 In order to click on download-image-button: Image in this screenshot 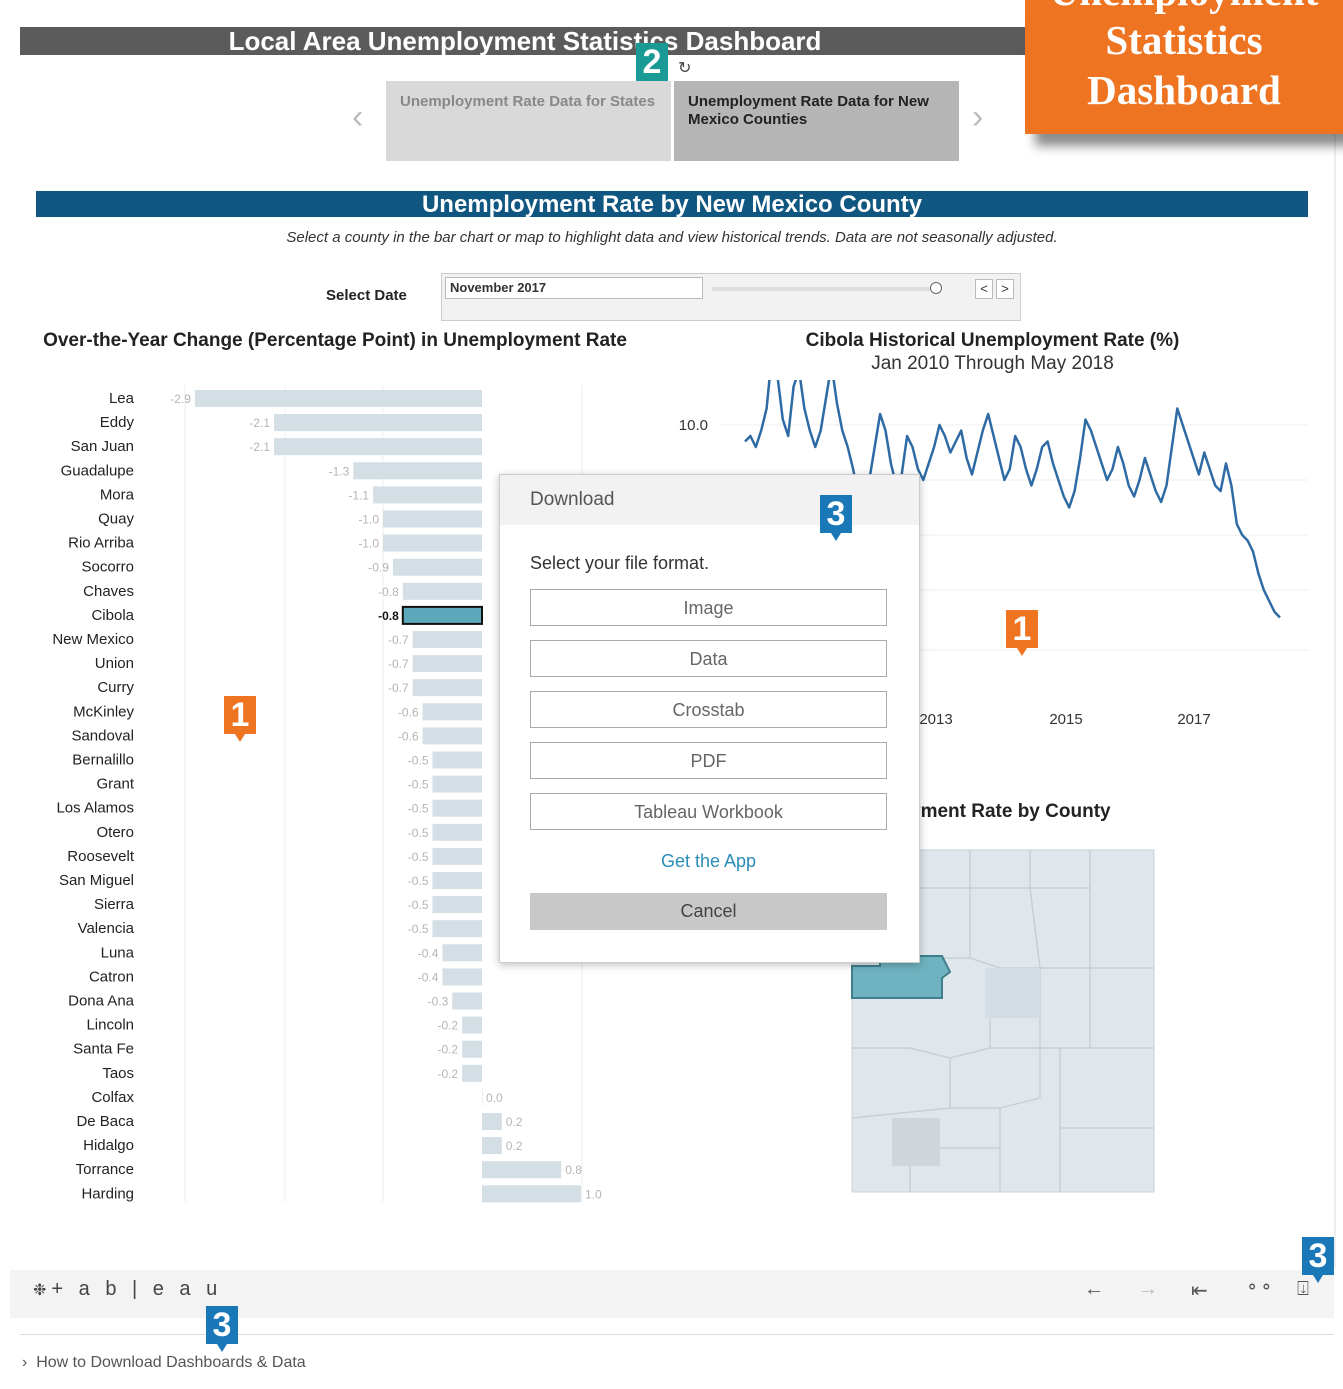, I will do `click(708, 607)`.